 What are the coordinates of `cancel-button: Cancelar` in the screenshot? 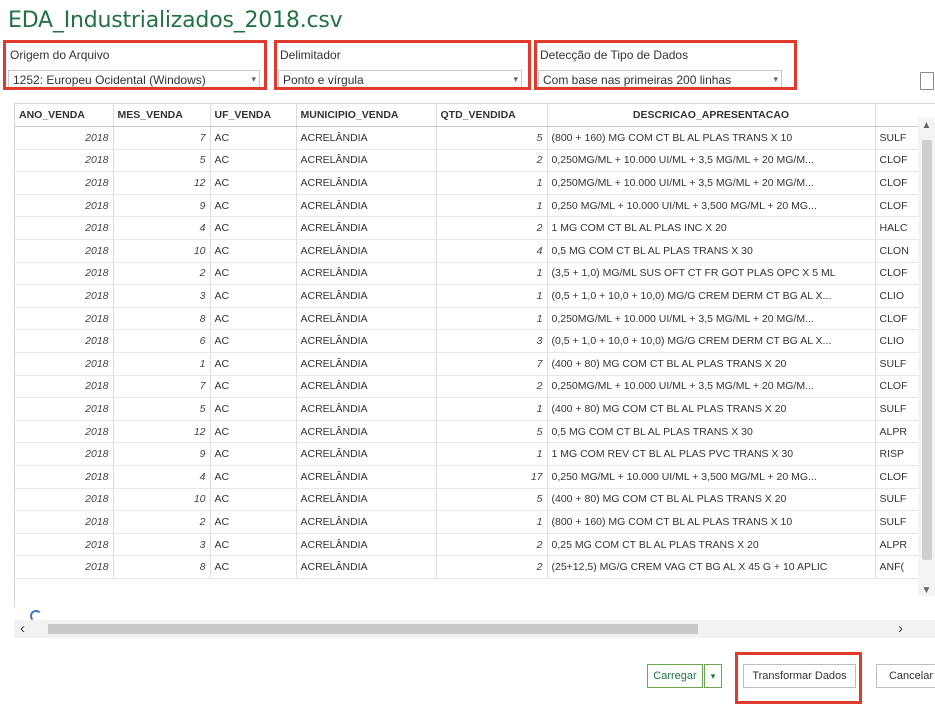 It's located at (905, 676).